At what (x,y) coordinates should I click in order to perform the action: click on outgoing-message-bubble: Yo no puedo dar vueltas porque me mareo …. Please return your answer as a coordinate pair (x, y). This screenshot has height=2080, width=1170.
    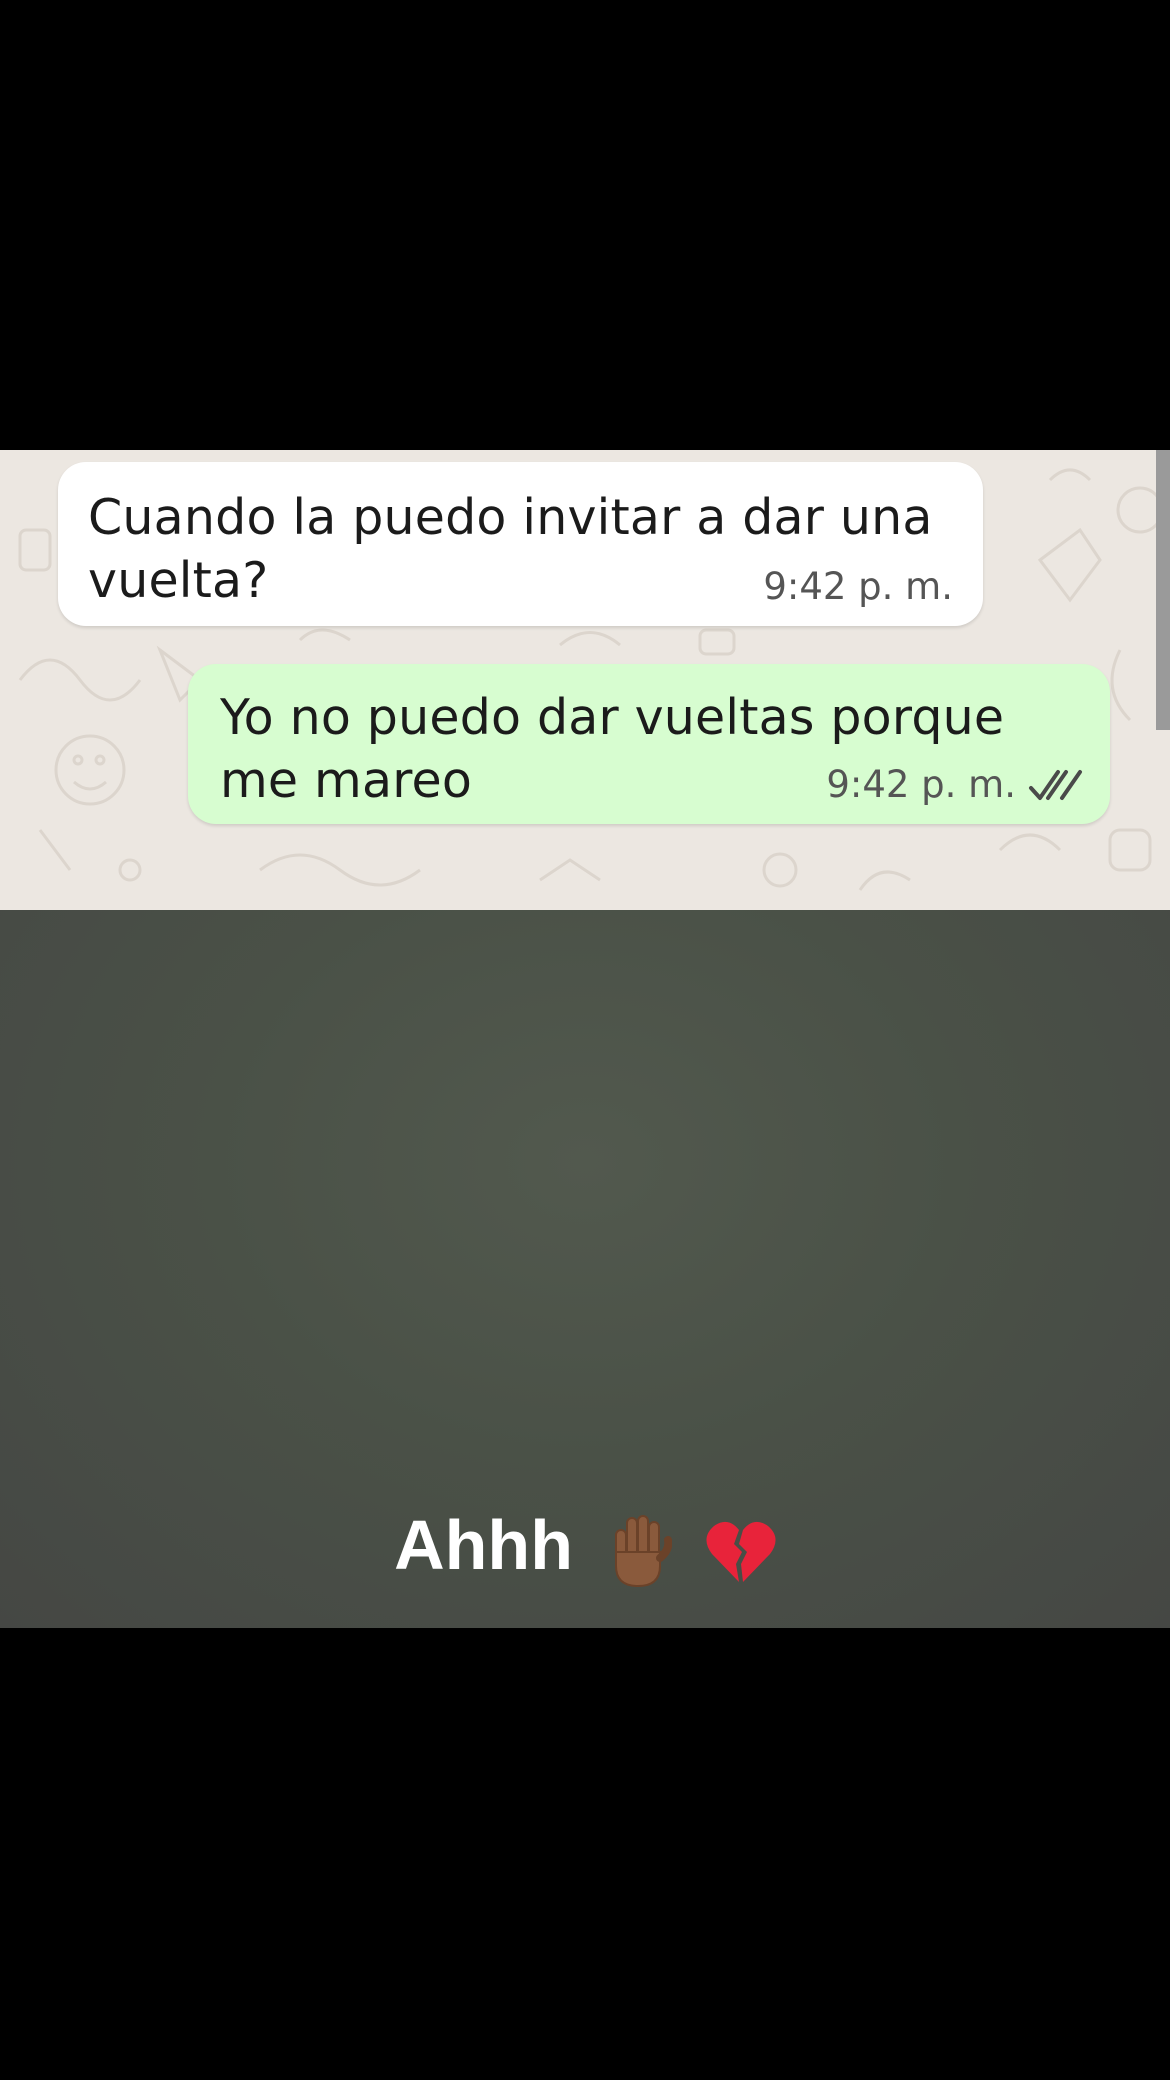
    Looking at the image, I should click on (649, 744).